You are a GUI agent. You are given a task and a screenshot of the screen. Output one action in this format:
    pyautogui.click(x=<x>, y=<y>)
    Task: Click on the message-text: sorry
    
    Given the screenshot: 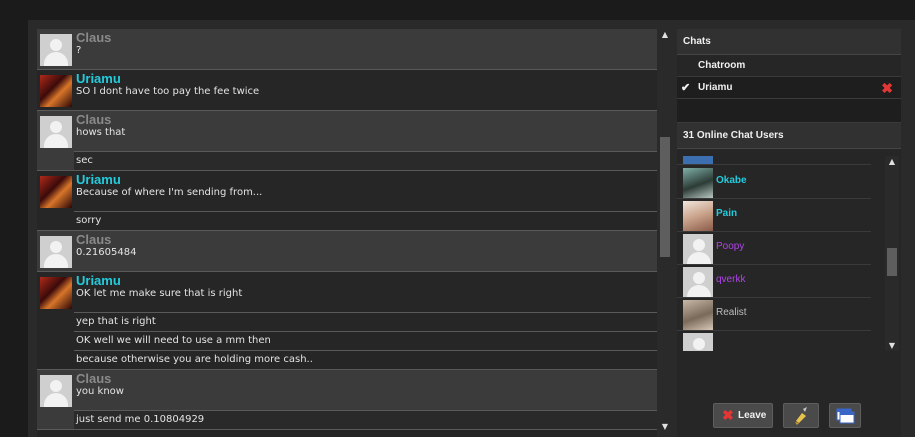 What is the action you would take?
    pyautogui.click(x=365, y=220)
    